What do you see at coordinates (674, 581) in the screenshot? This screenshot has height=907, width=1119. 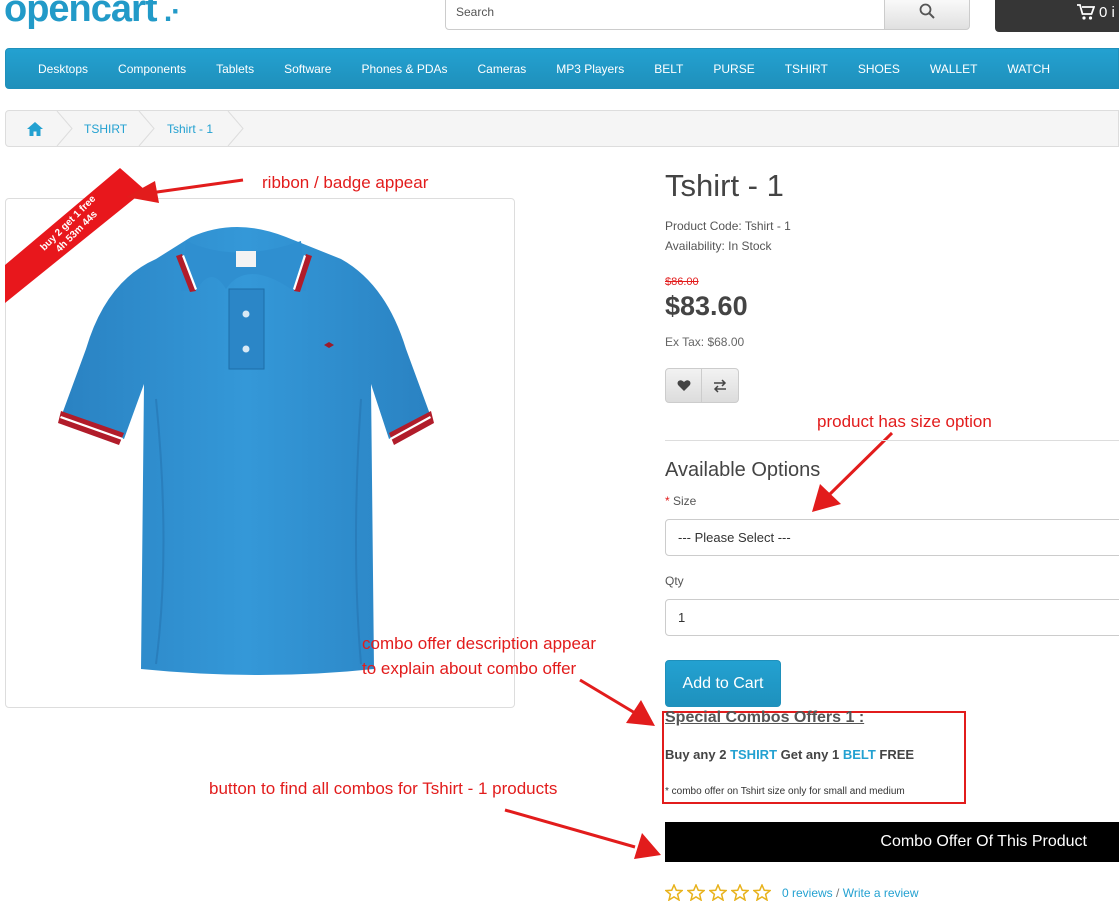 I see `qty-label: Qty` at bounding box center [674, 581].